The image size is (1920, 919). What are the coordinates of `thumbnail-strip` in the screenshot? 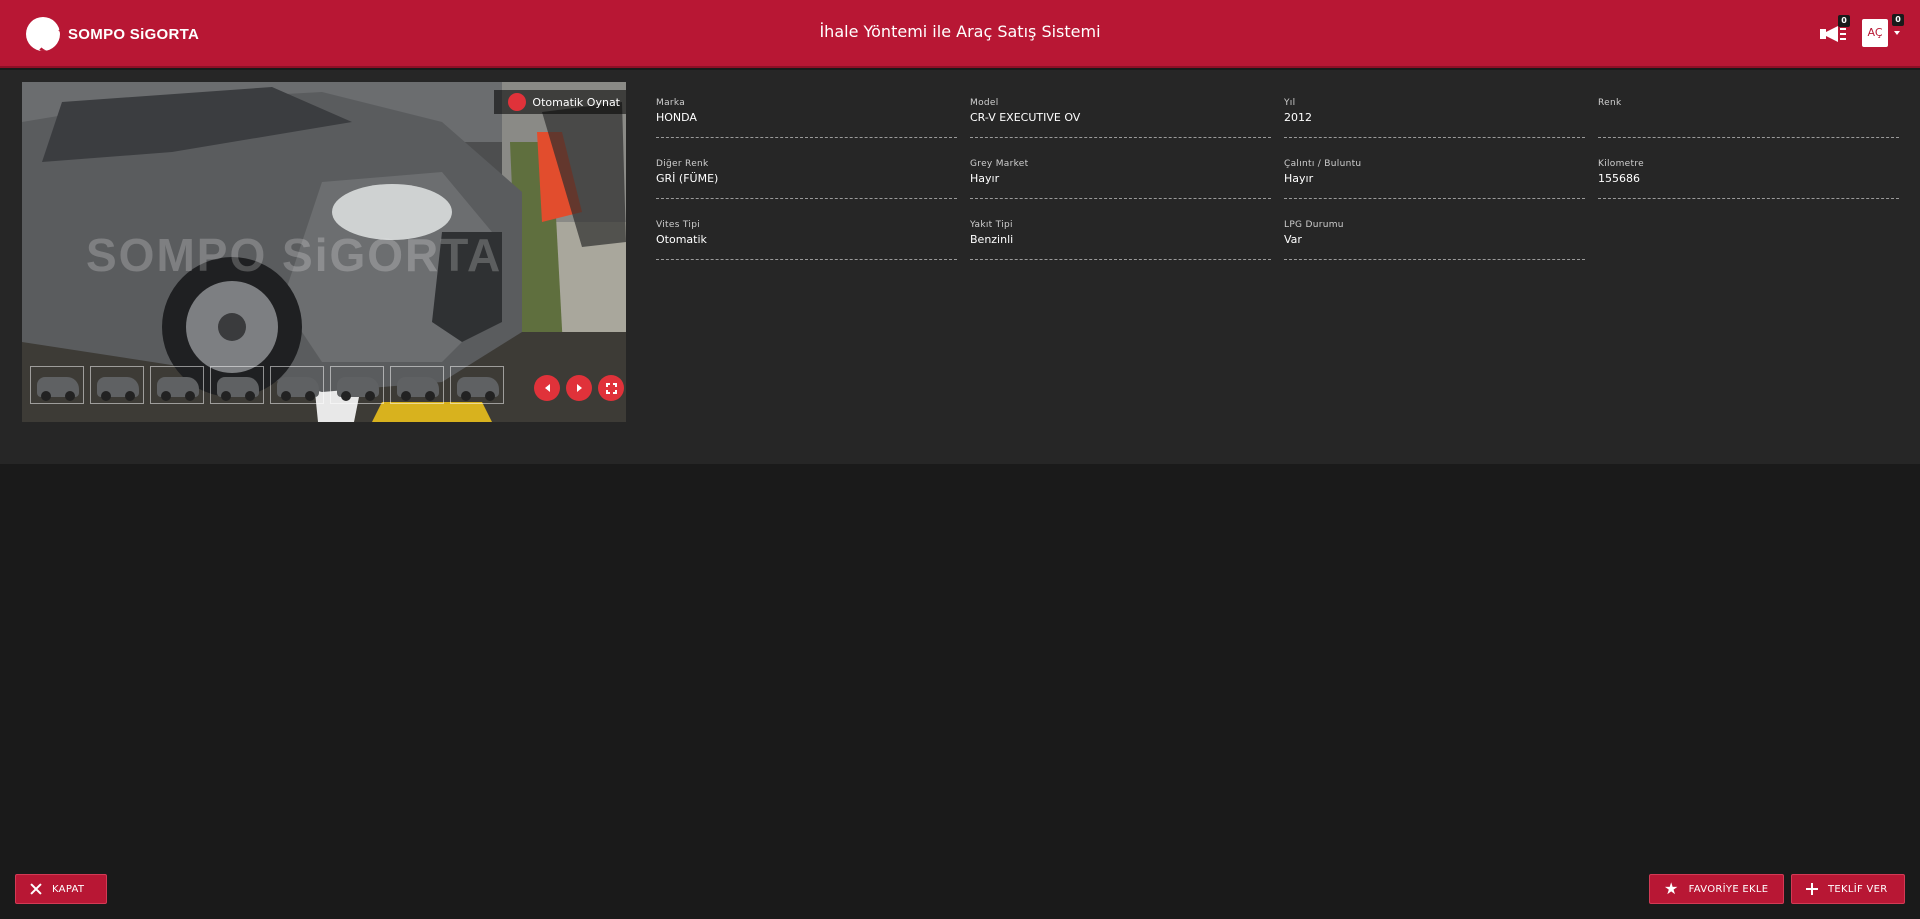 It's located at (267, 385).